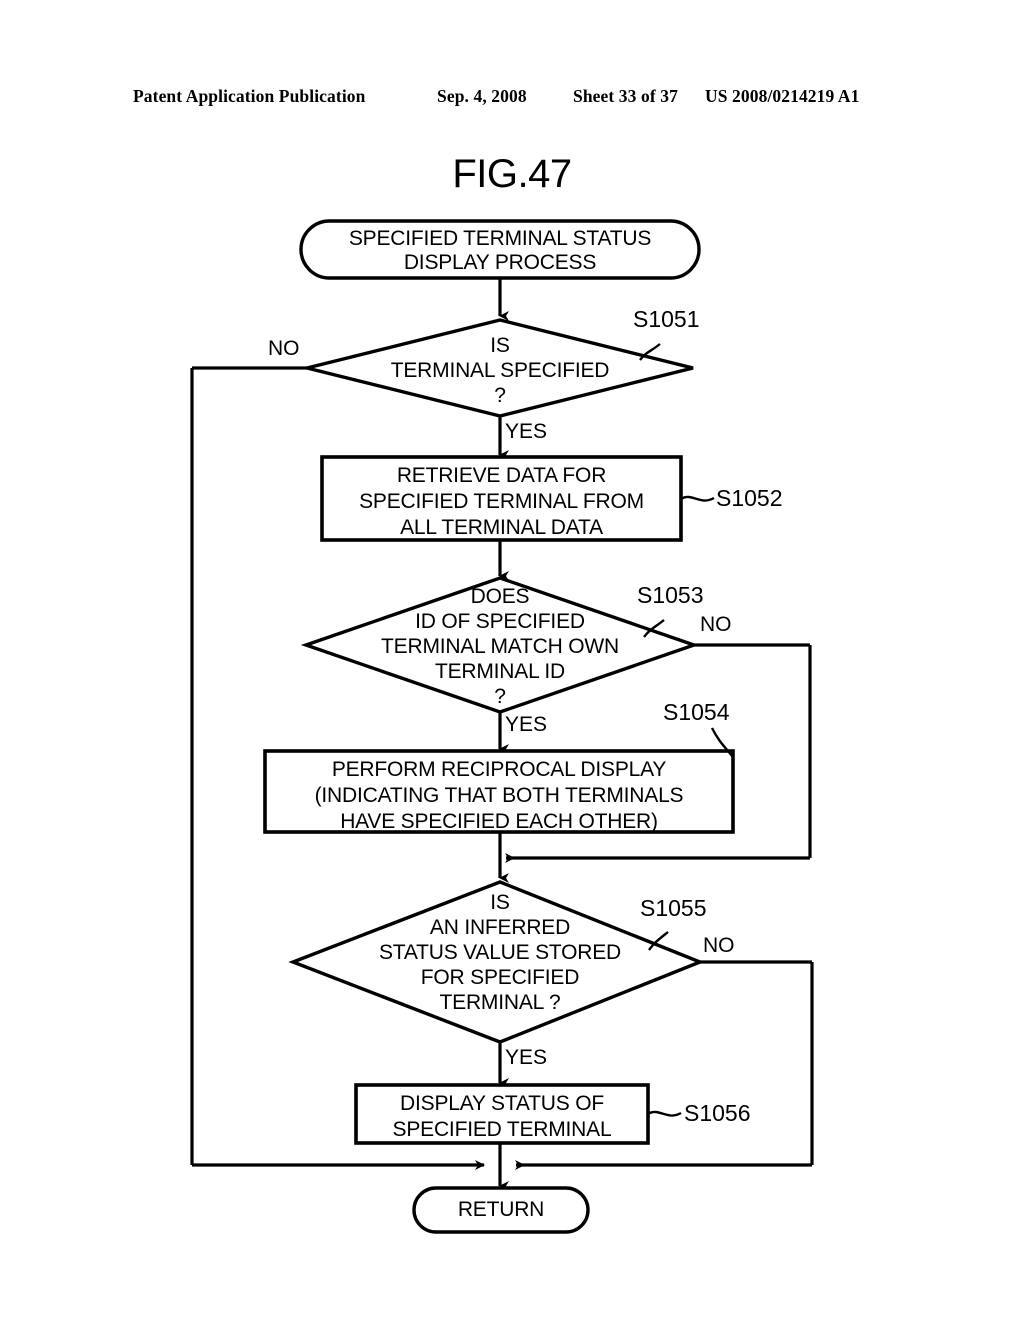 The width and height of the screenshot is (1024, 1320). I want to click on edge-label-s1055-yes: YES, so click(526, 1057).